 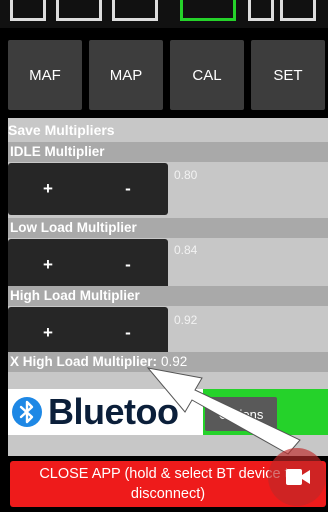 What do you see at coordinates (288, 75) in the screenshot?
I see `tab-set: SET` at bounding box center [288, 75].